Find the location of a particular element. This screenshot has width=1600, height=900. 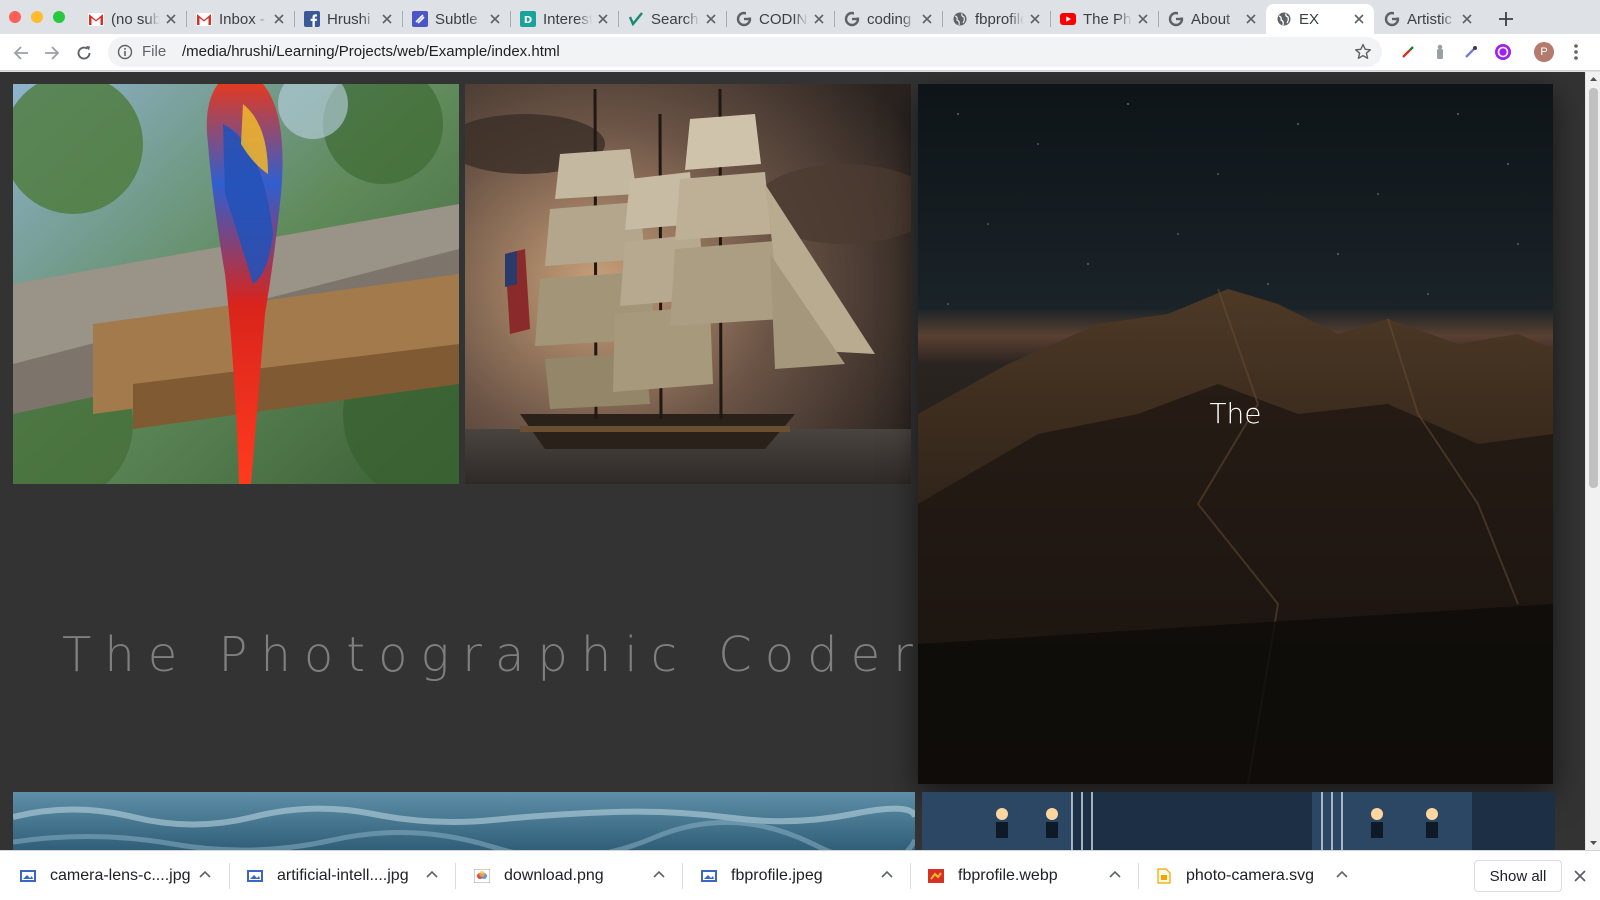

tab: Artistic is located at coordinates (1428, 19).